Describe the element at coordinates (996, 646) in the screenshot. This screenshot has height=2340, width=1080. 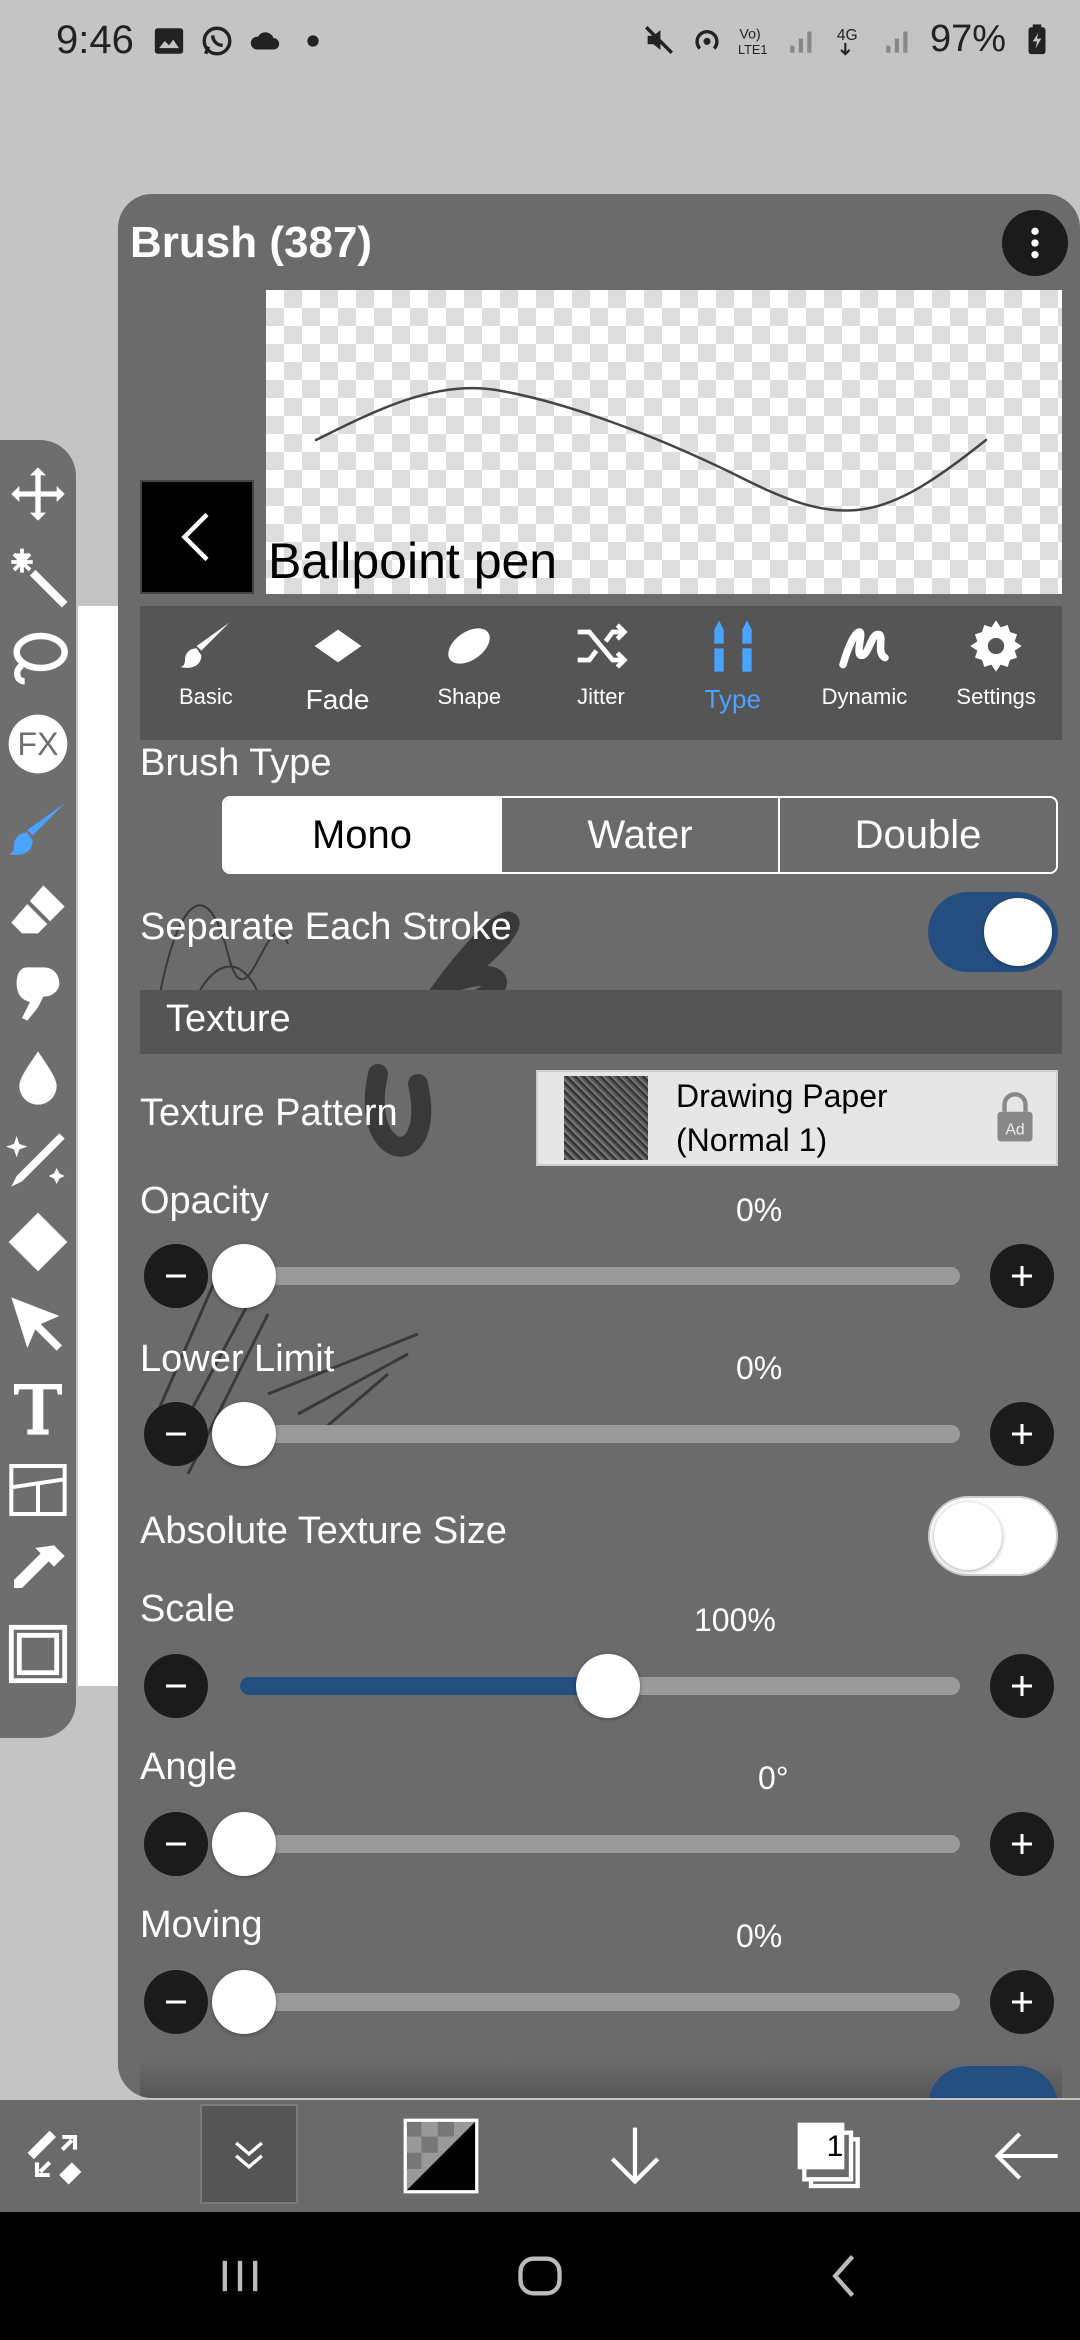
I see `gear-icon` at that location.